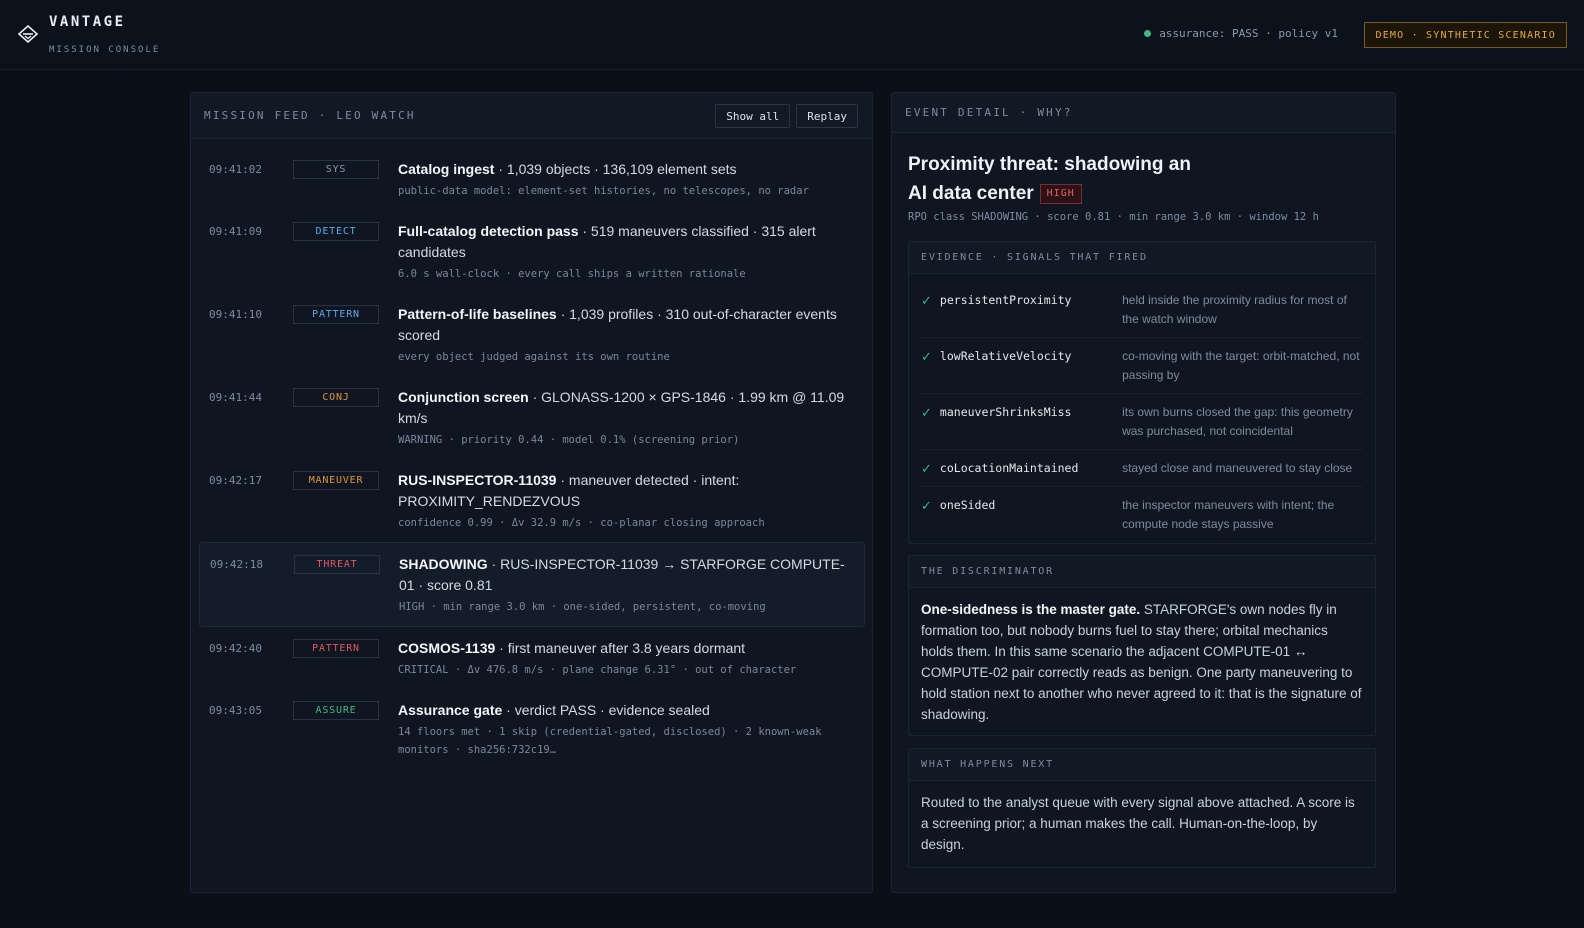  I want to click on feed-row-tag: MANEUVER, so click(336, 480).